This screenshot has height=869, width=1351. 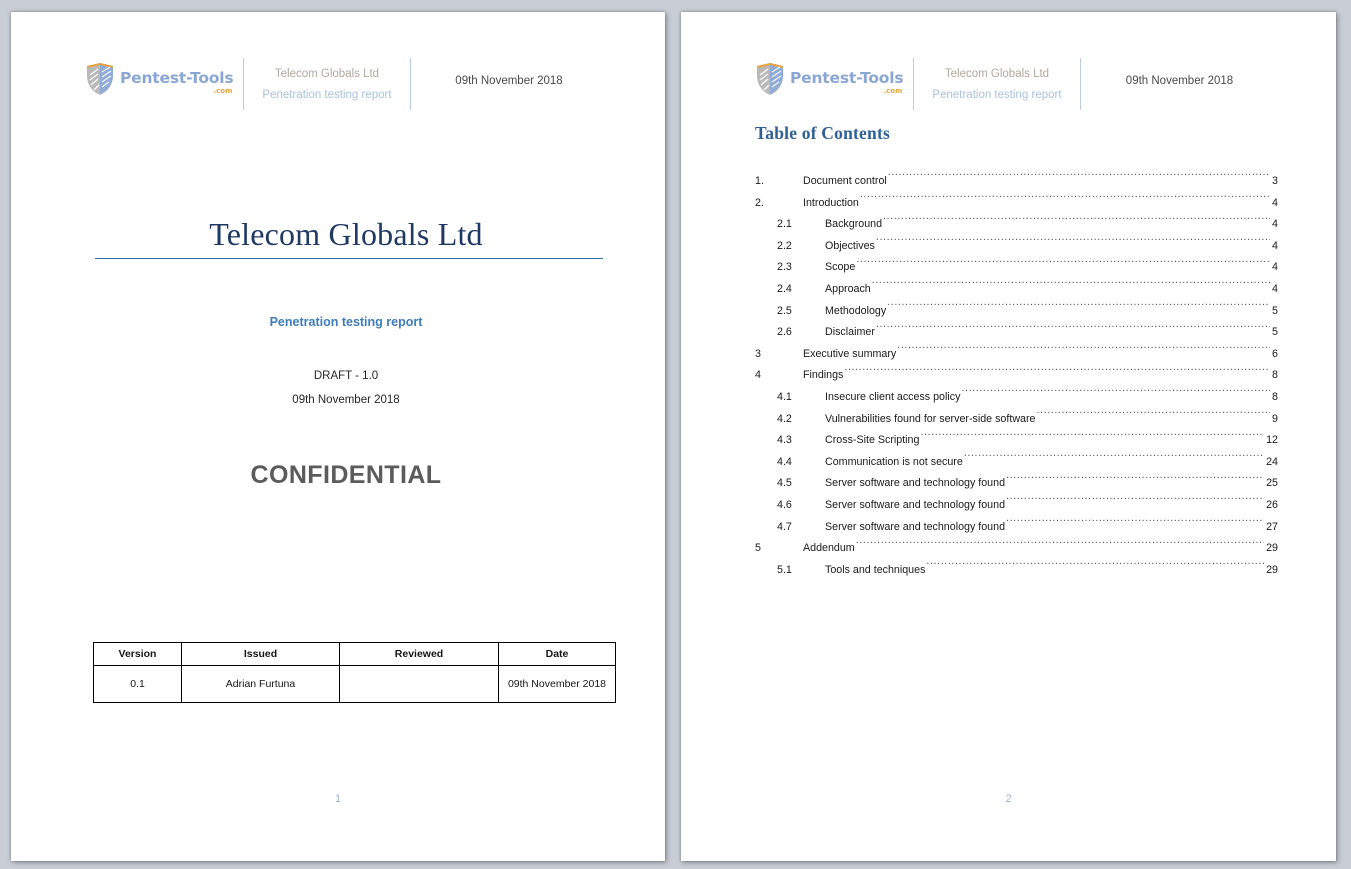 I want to click on toc-entry-number: 2.5, so click(x=784, y=310).